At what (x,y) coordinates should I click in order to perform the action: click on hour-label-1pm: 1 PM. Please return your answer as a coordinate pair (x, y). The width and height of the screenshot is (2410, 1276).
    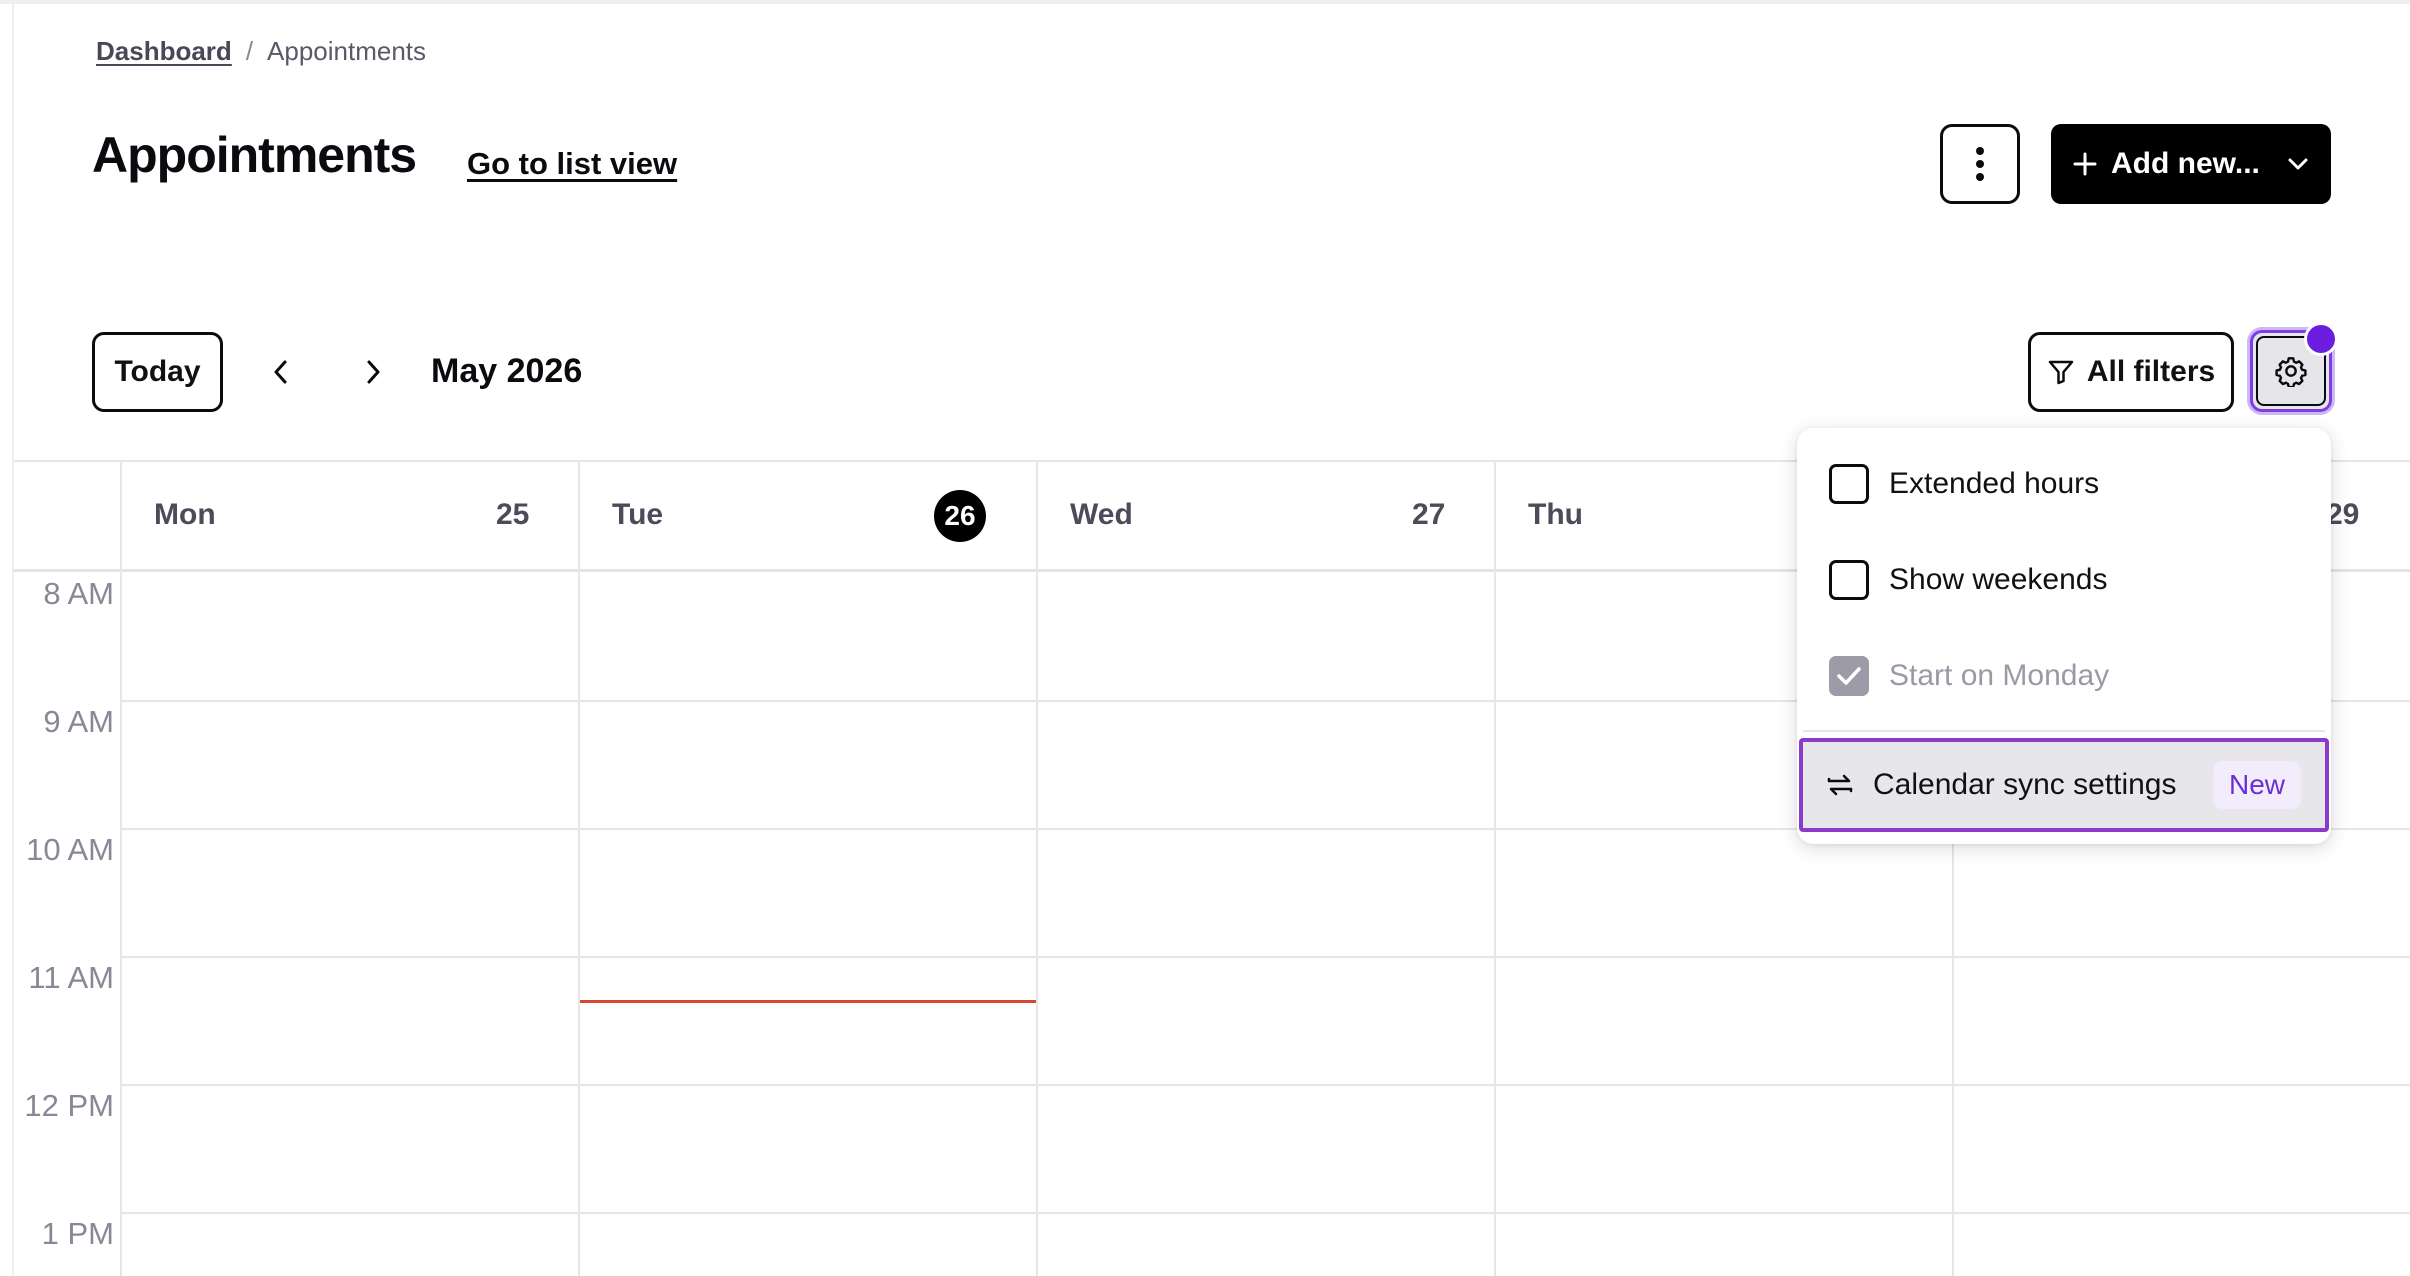
    Looking at the image, I should click on (77, 1233).